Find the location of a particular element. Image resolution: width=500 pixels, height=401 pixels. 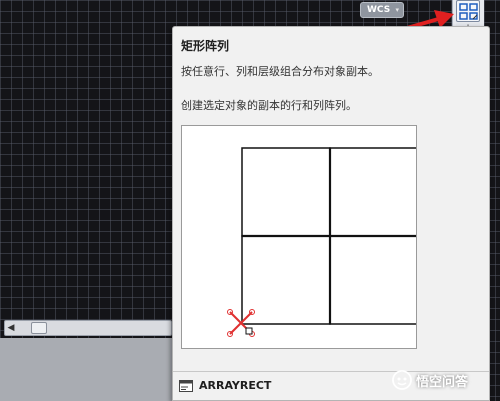

scroll-left-icon: ◀ is located at coordinates (11, 328).